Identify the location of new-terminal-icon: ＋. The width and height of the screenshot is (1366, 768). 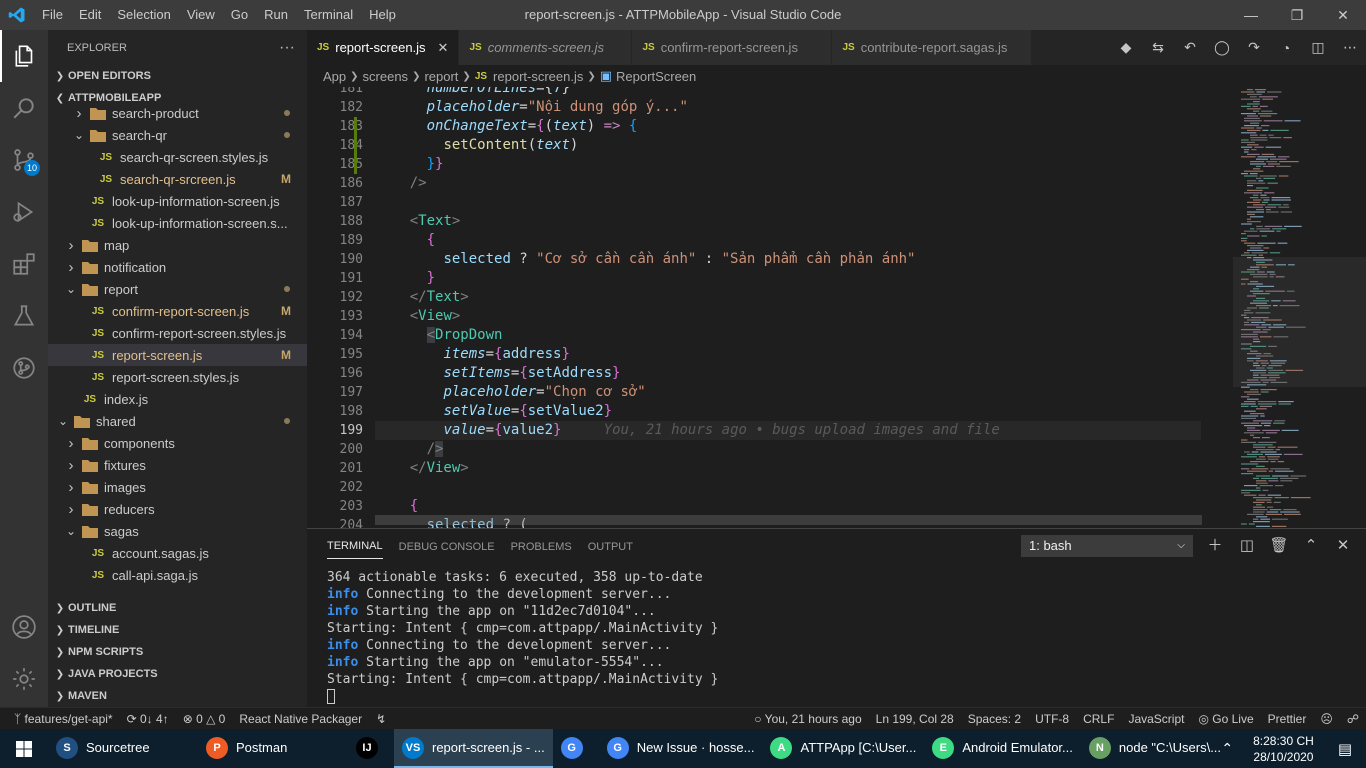
(1215, 546).